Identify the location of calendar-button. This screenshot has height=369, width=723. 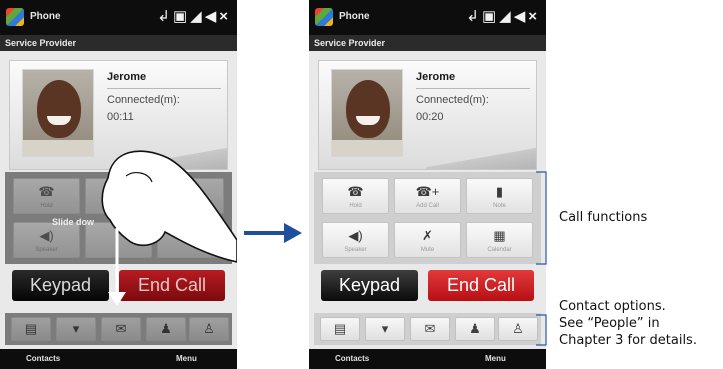
(190, 240).